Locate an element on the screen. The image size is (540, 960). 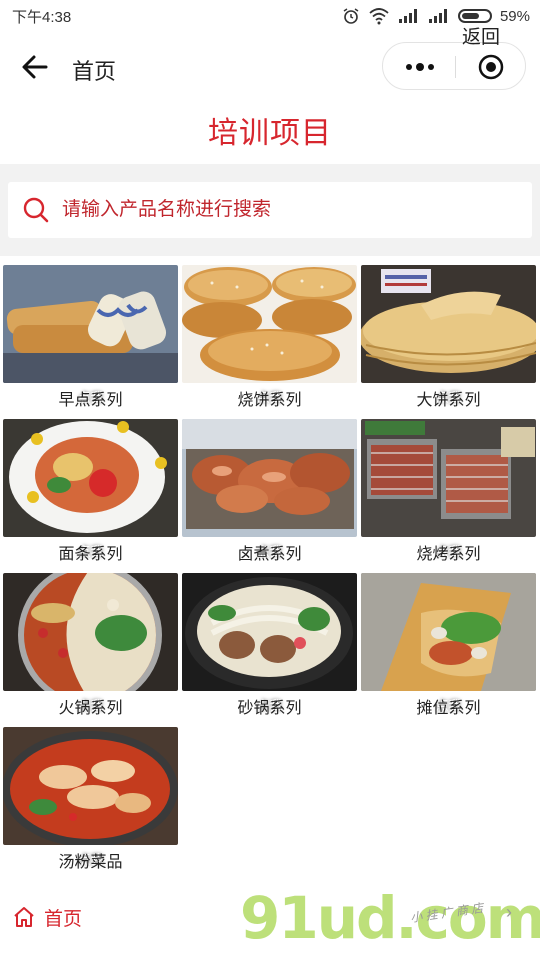
category-tile-claypot: 点我 砂锅系列 is located at coordinates (269, 645).